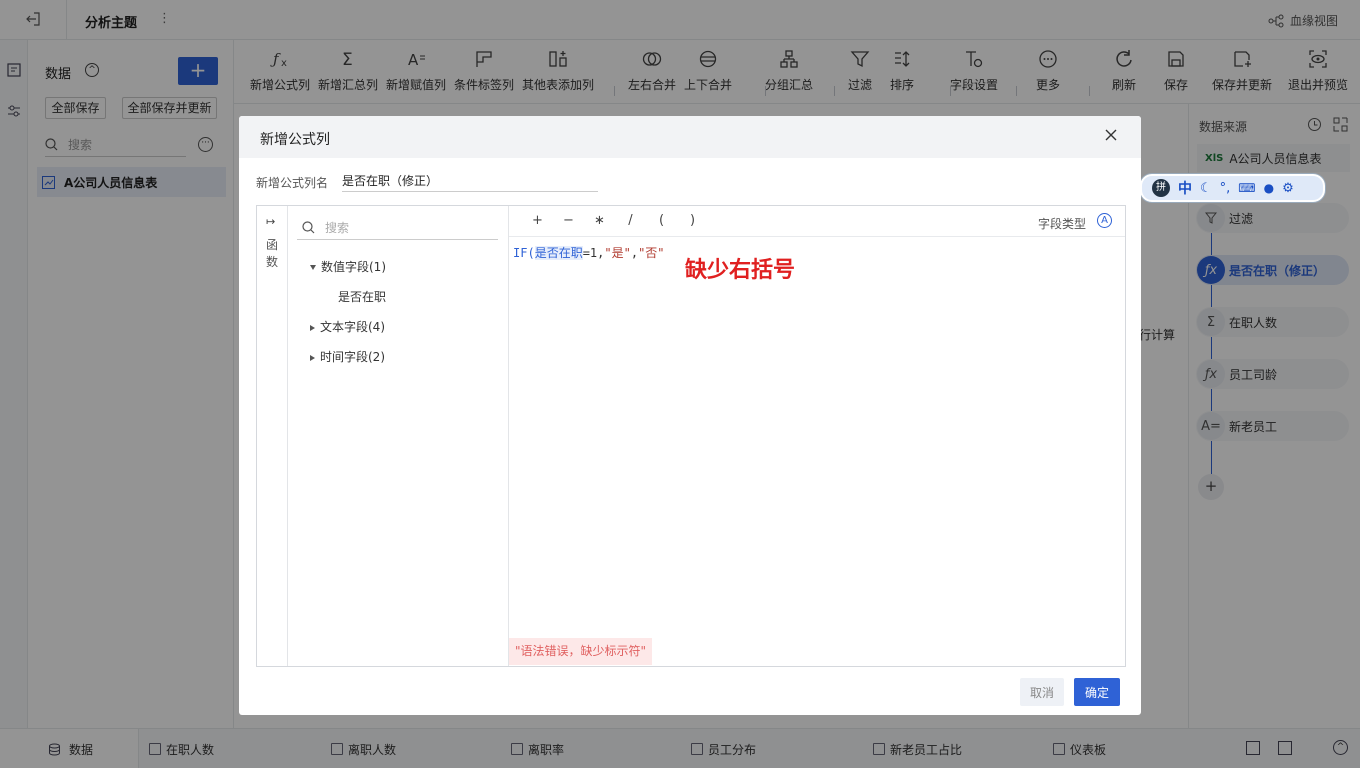 Image resolution: width=1360 pixels, height=768 pixels. What do you see at coordinates (661, 220) in the screenshot?
I see `left-paren-operator: (` at bounding box center [661, 220].